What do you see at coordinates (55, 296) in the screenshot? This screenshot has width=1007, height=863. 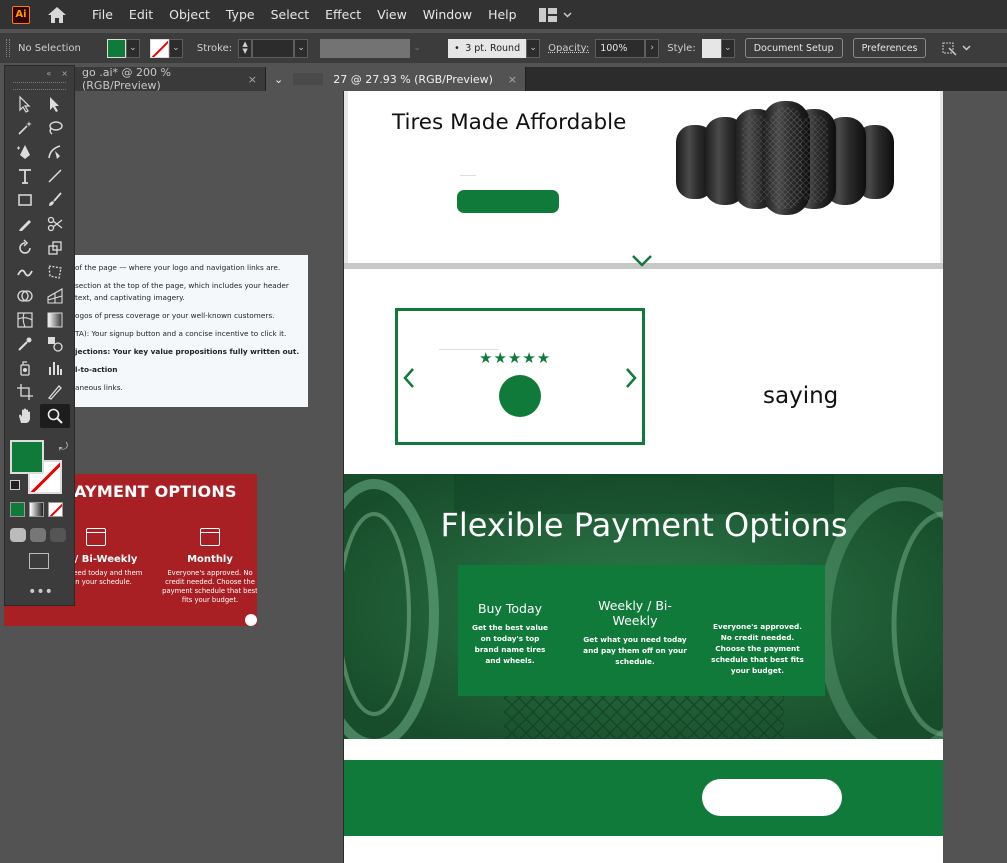 I see `perspective-grid-tool-icon` at bounding box center [55, 296].